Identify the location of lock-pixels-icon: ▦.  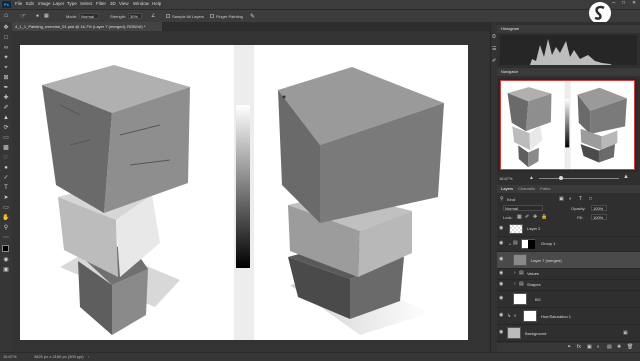
(519, 217).